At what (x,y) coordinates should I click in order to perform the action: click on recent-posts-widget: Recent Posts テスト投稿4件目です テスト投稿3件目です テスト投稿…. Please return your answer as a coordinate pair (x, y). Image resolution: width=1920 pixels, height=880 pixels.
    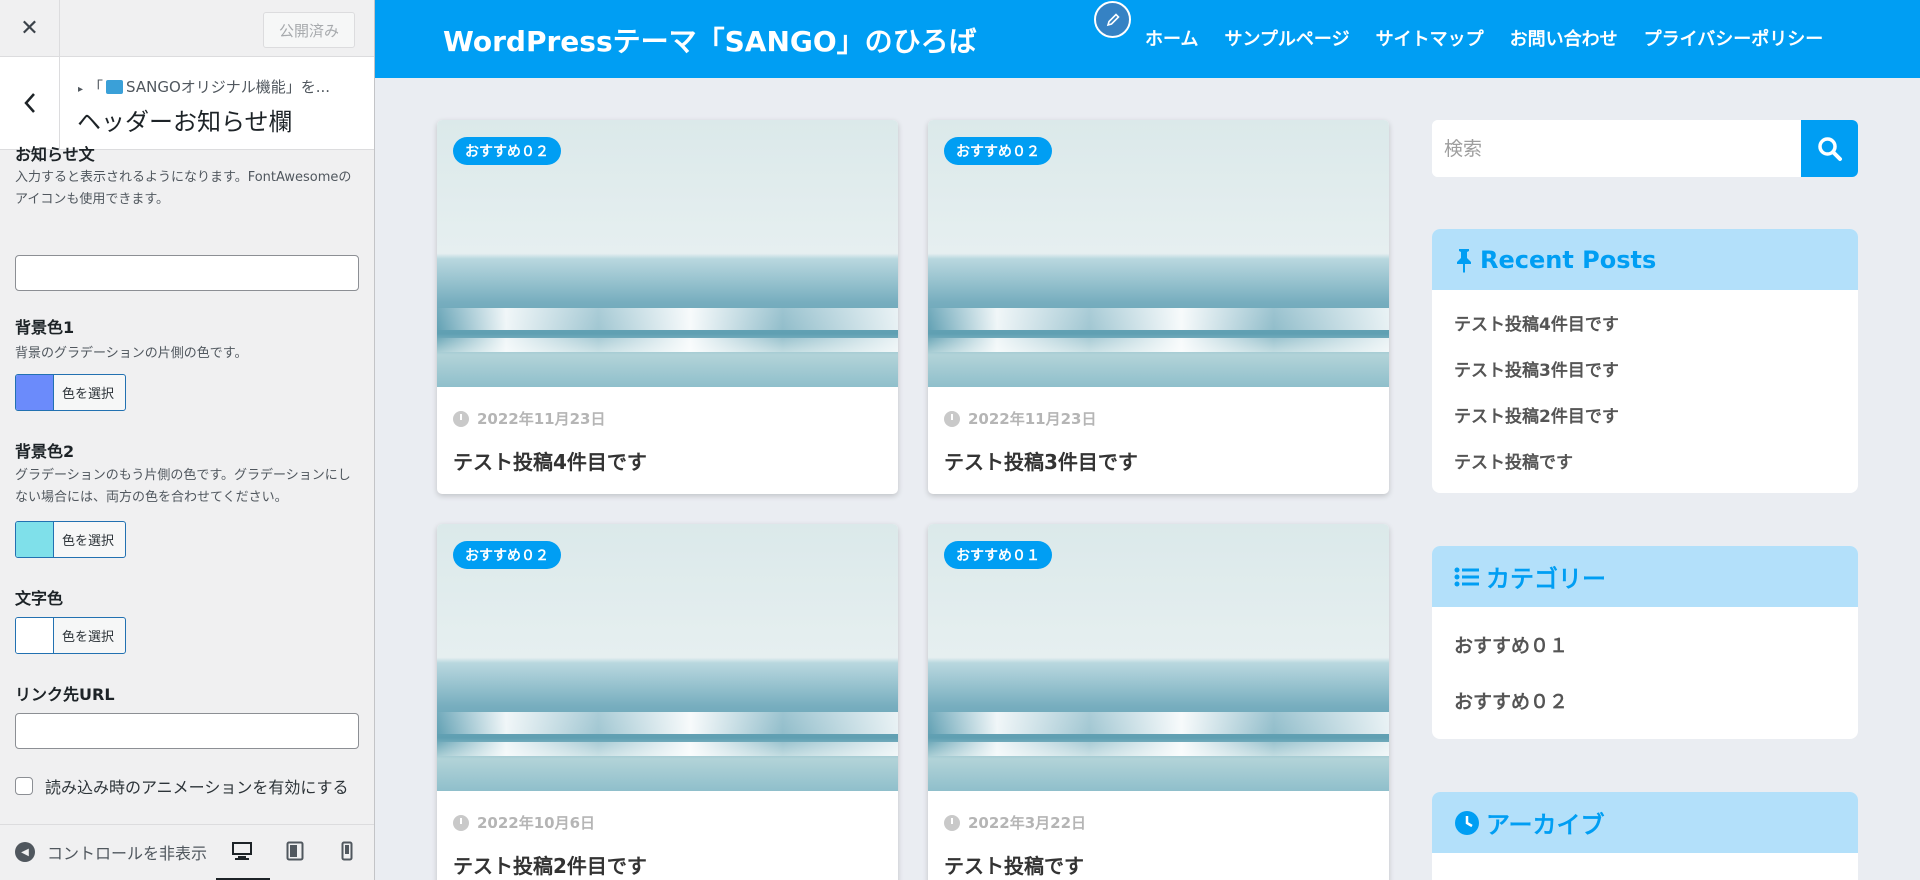
    Looking at the image, I should click on (1645, 361).